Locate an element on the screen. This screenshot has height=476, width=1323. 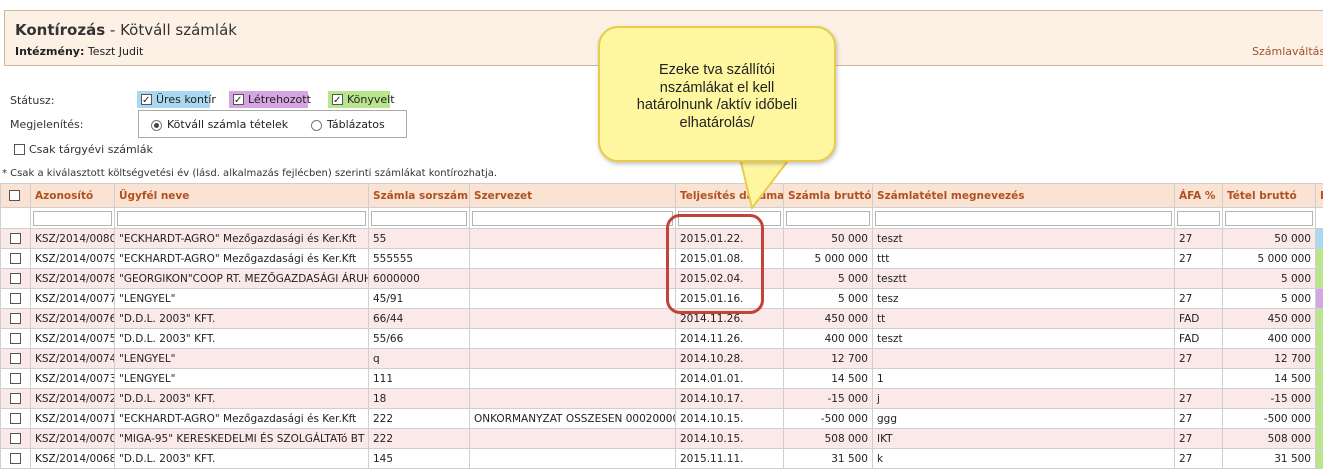
cell-item: IKT is located at coordinates (1023, 438).